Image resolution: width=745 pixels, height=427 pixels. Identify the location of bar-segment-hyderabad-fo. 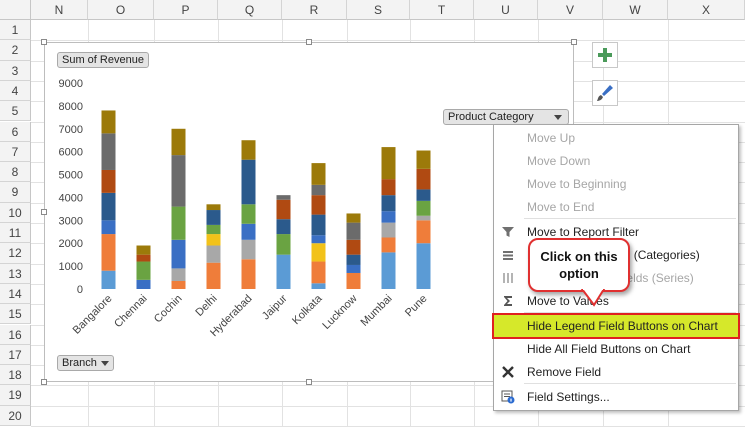
(248, 231).